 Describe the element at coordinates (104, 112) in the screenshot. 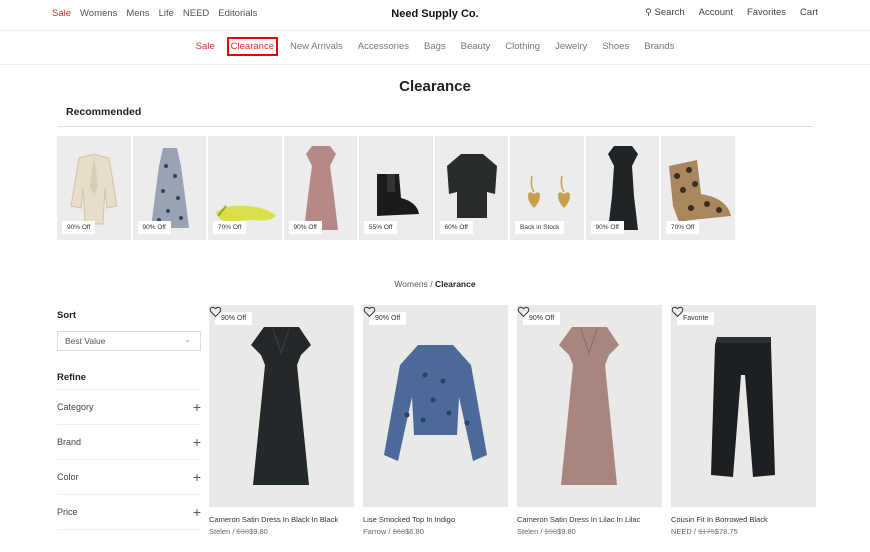

I see `recommended-heading: Recommended` at that location.